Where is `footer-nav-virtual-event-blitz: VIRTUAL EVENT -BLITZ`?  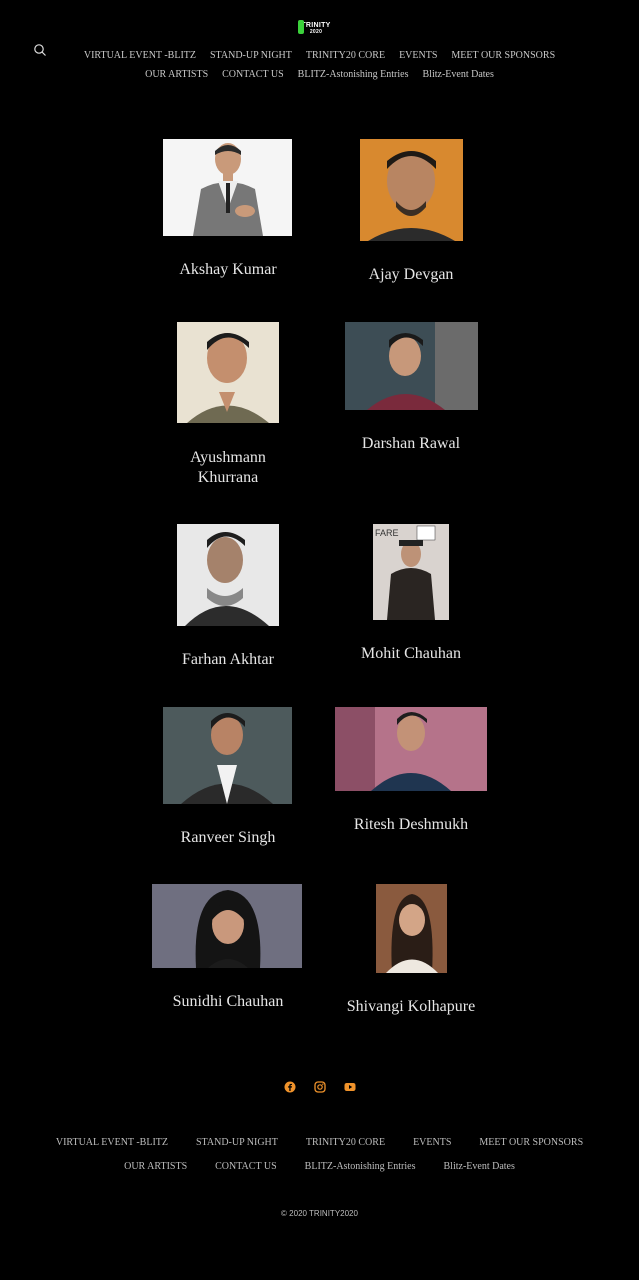 footer-nav-virtual-event-blitz: VIRTUAL EVENT -BLITZ is located at coordinates (112, 1142).